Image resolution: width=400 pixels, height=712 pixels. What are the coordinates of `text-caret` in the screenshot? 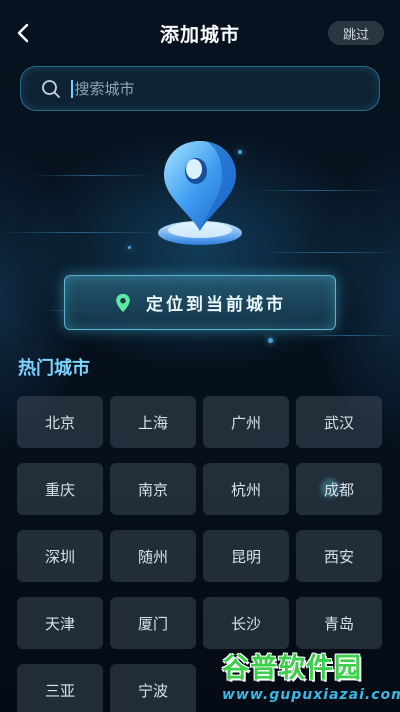 It's located at (72, 88).